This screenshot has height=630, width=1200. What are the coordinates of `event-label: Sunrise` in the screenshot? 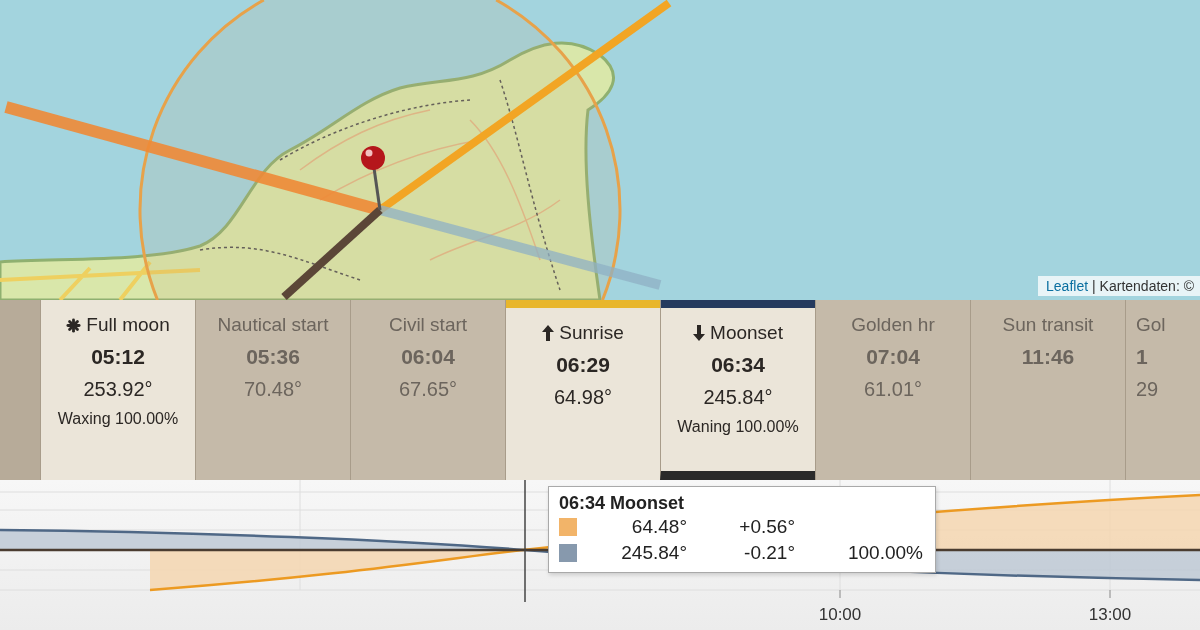 It's located at (591, 333).